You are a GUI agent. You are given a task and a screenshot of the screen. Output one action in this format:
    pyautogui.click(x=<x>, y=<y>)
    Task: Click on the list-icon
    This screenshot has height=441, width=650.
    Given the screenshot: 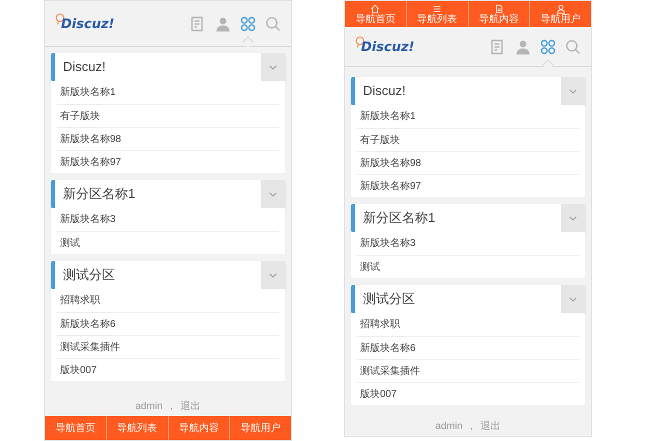 What is the action you would take?
    pyautogui.click(x=437, y=9)
    